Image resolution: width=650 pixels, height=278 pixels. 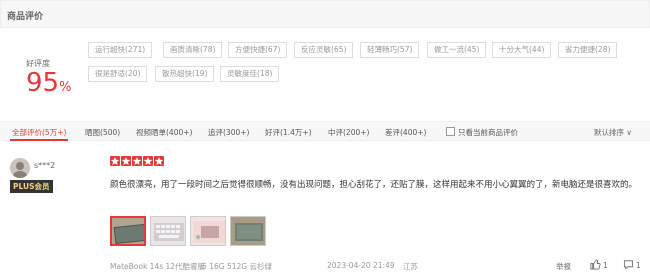 I want to click on like-count: 1, so click(x=605, y=265).